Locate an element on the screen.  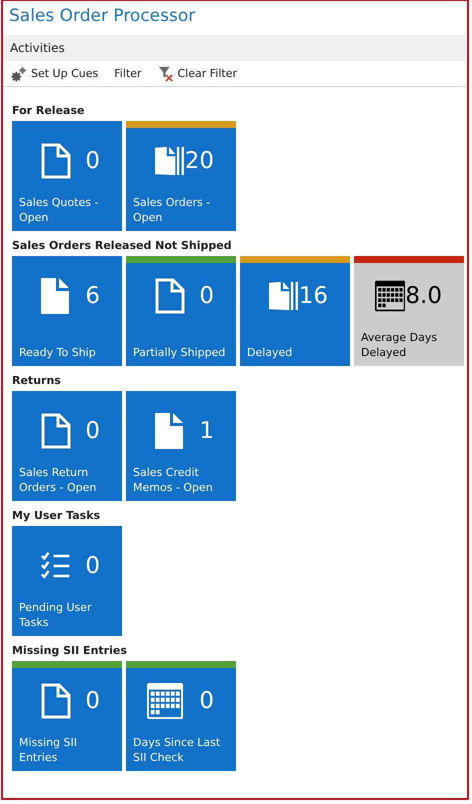
cue-tile: 0 Partially Shipped is located at coordinates (181, 314).